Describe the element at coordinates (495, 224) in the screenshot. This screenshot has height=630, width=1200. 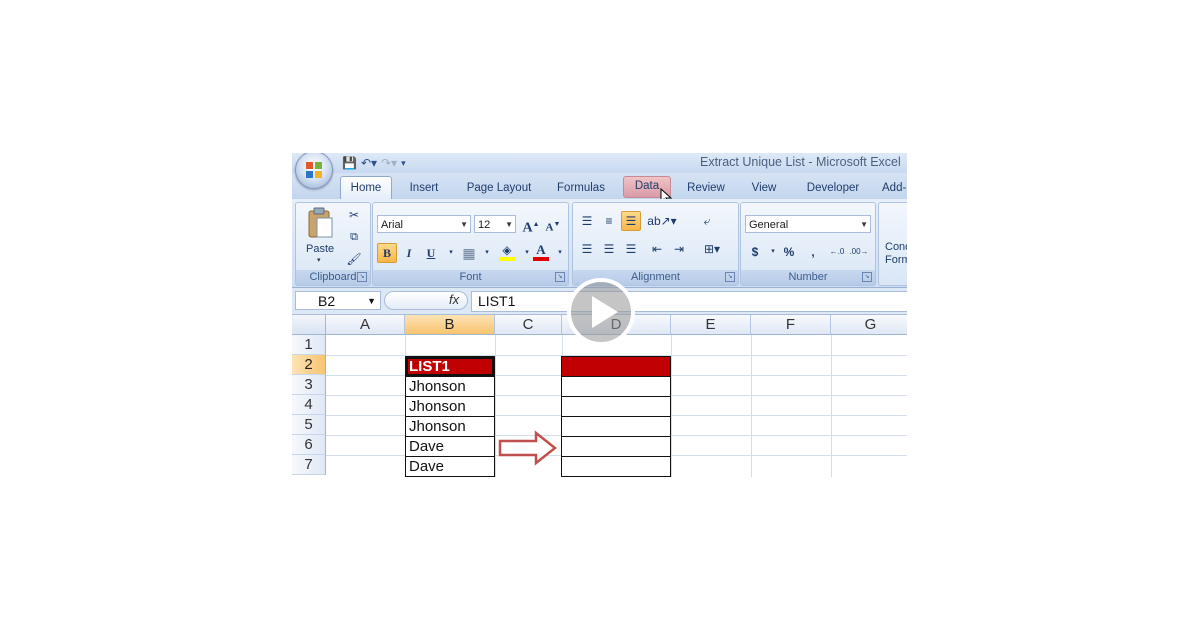
I see `font-size-select: 12 ▼` at that location.